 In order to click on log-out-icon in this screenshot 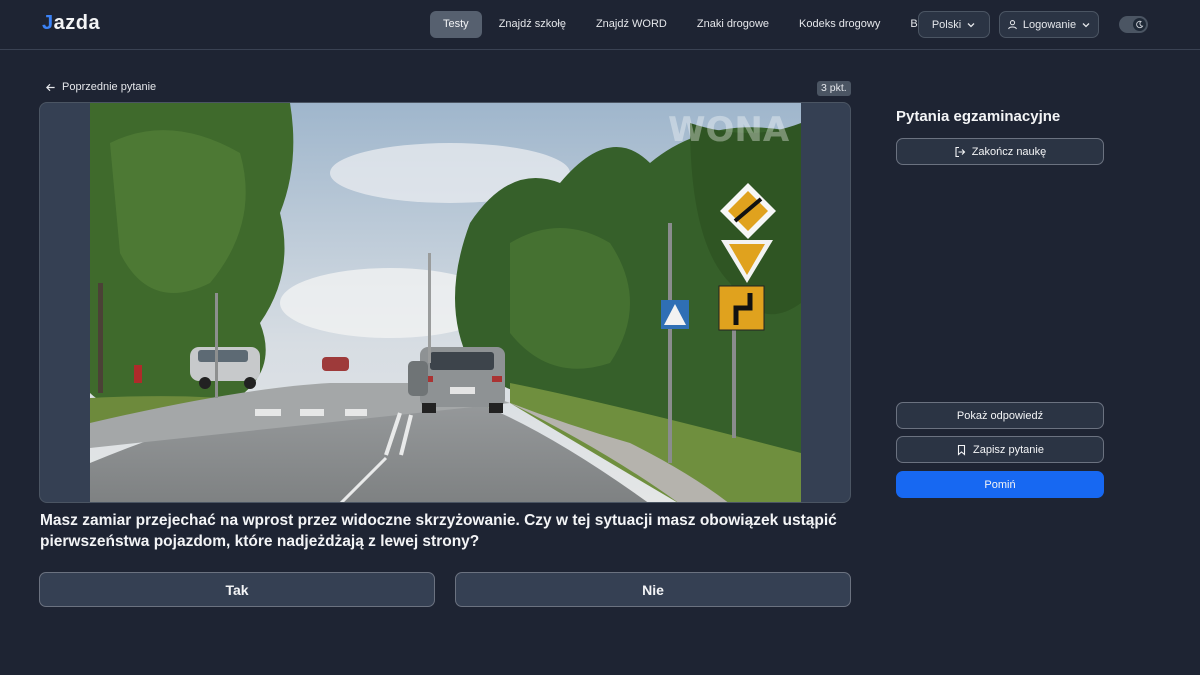, I will do `click(960, 152)`.